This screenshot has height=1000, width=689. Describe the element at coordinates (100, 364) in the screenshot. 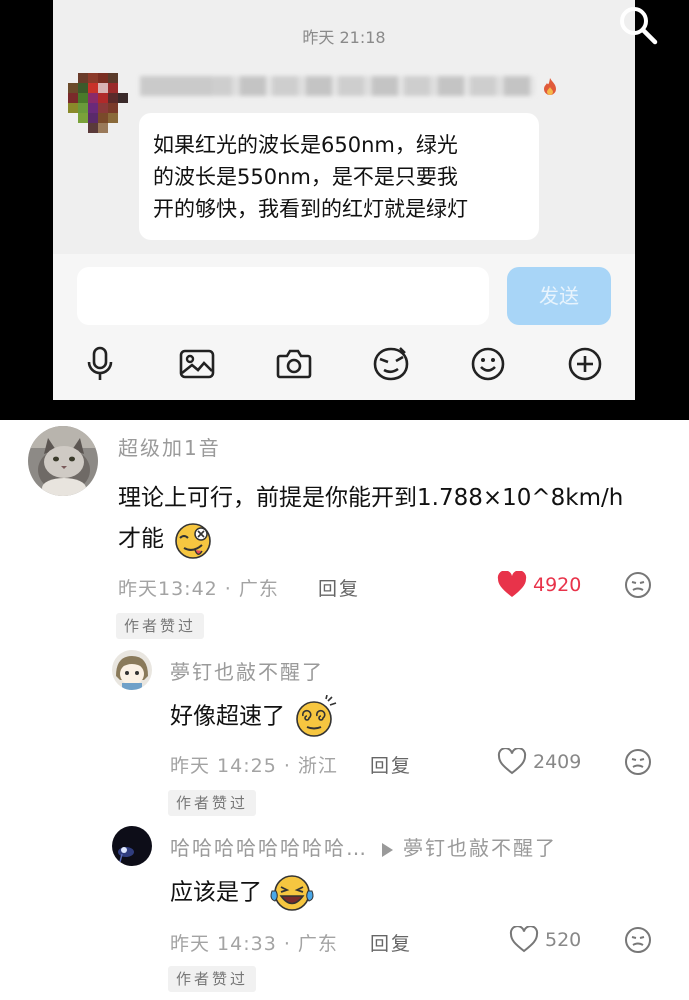

I see `microphone-icon` at that location.